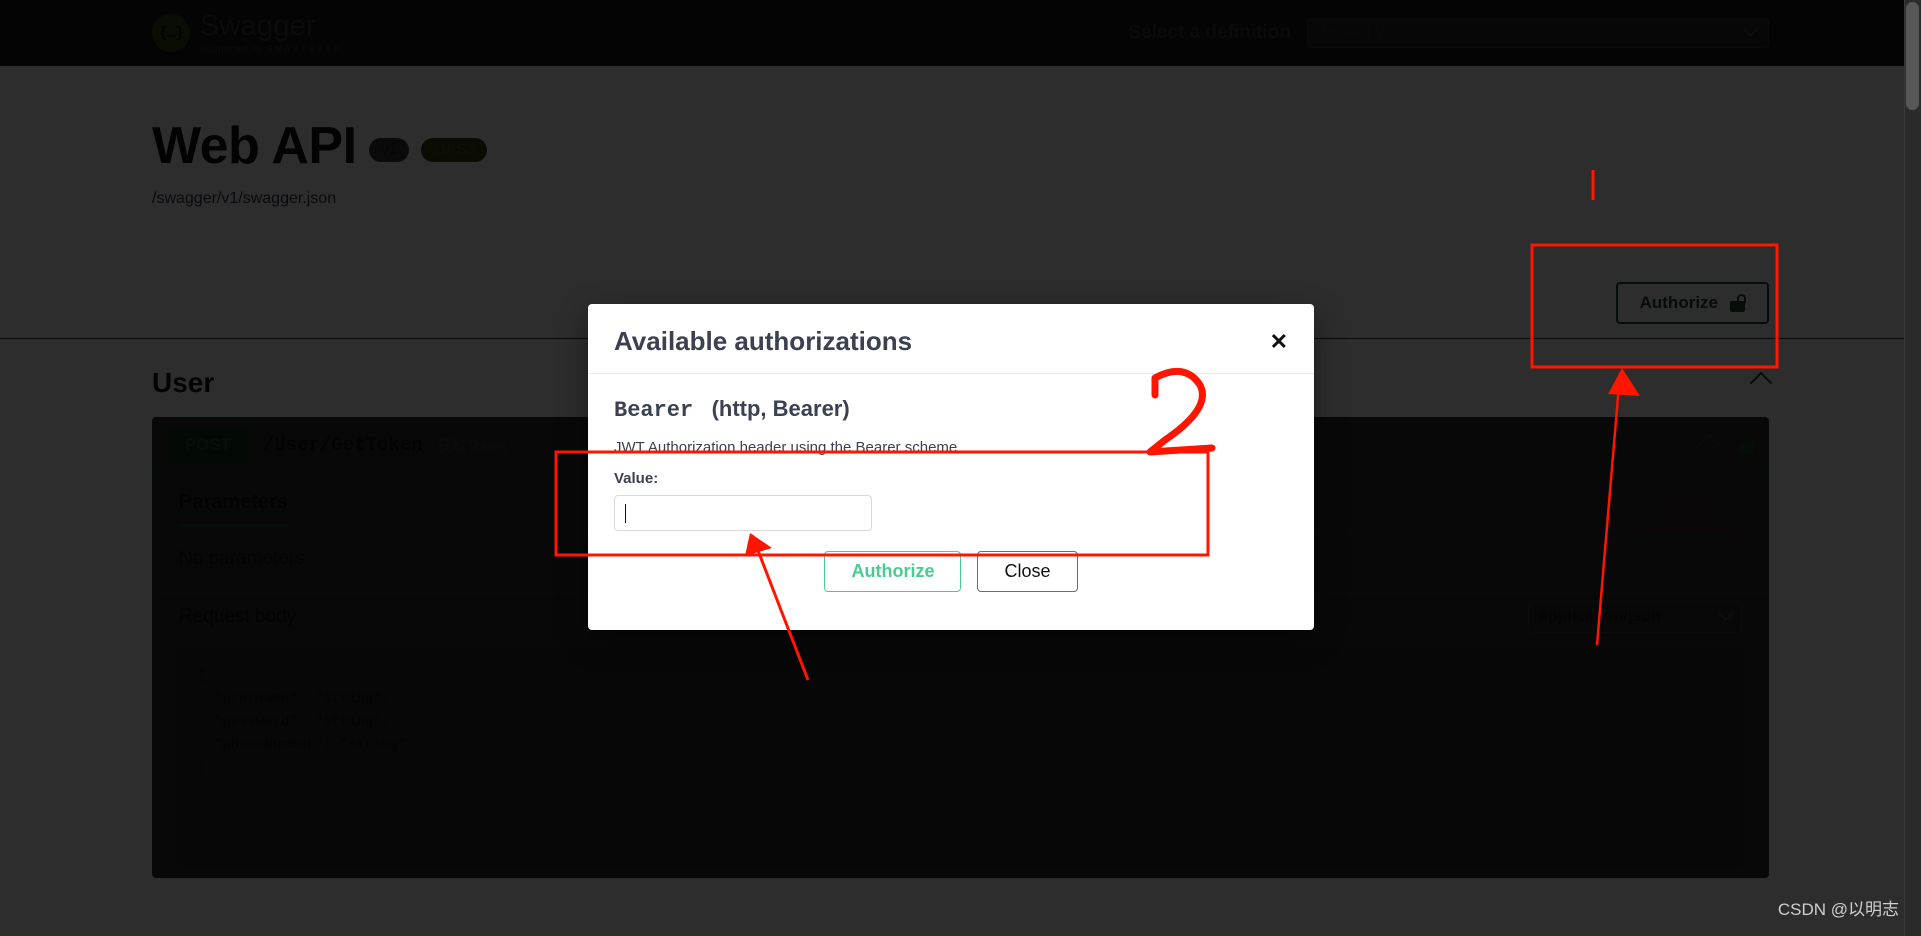  I want to click on security-scheme-type: (http, Bearer), so click(780, 408).